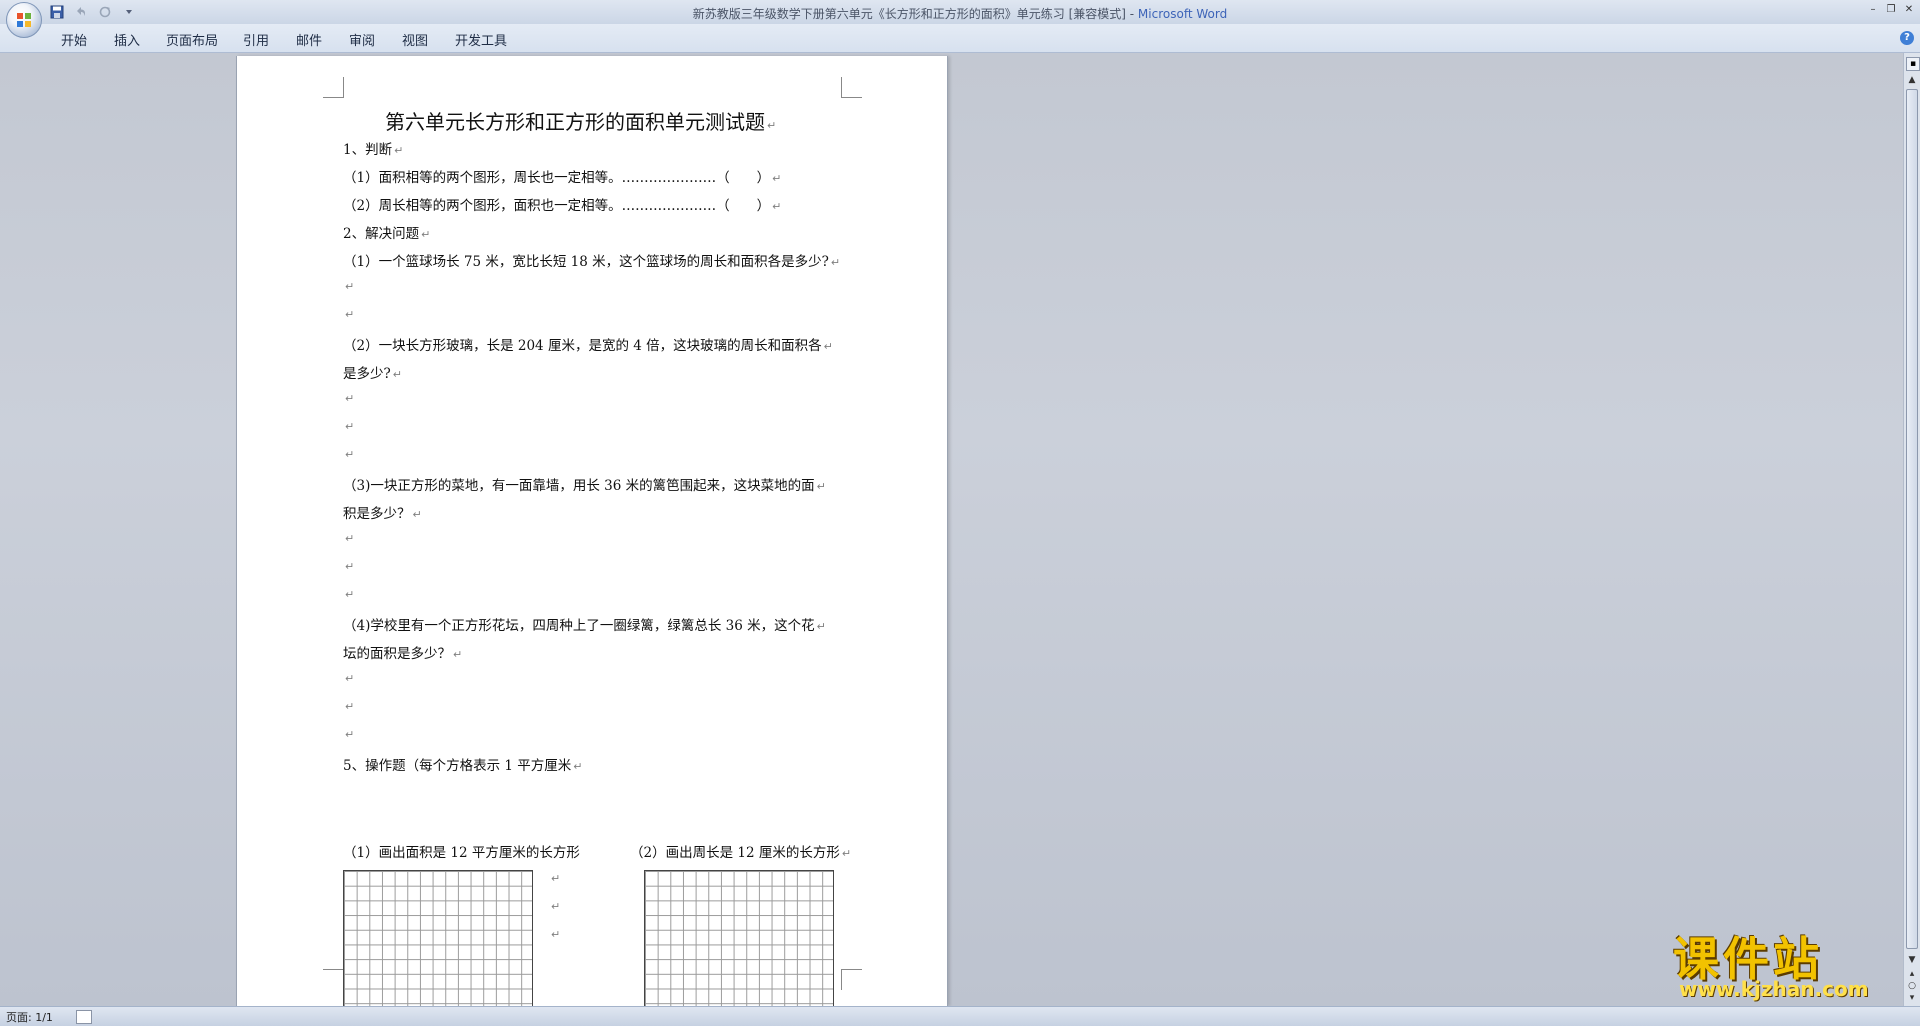  What do you see at coordinates (1780, 963) in the screenshot?
I see `site-watermark: 课件站 www.kjzhan.com` at bounding box center [1780, 963].